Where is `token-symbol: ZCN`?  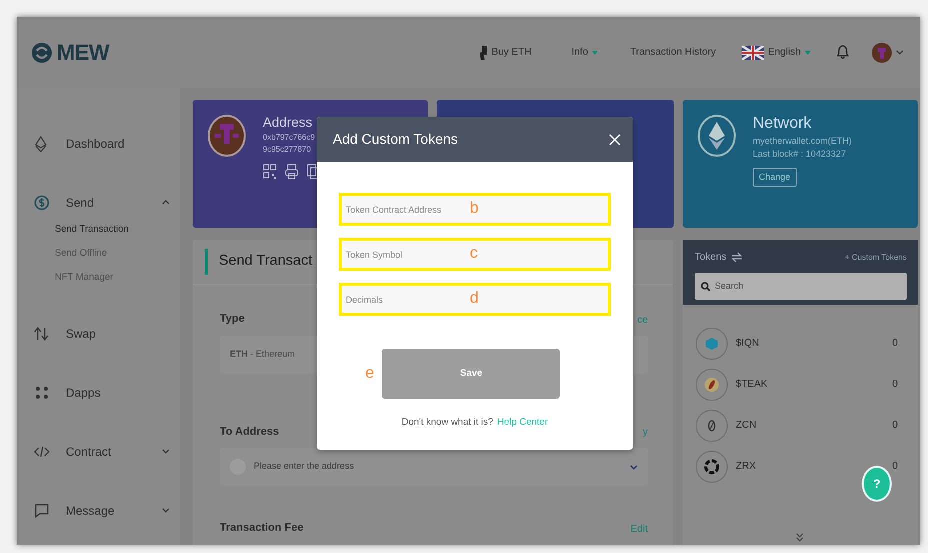
token-symbol: ZCN is located at coordinates (746, 426).